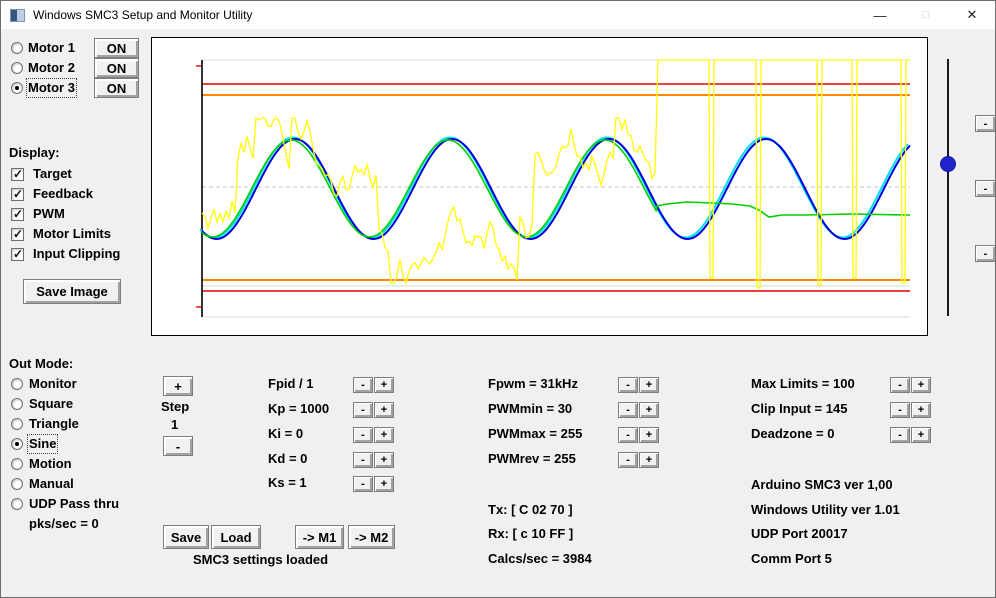 Image resolution: width=996 pixels, height=598 pixels. I want to click on deadzone-minus-button: -, so click(900, 435).